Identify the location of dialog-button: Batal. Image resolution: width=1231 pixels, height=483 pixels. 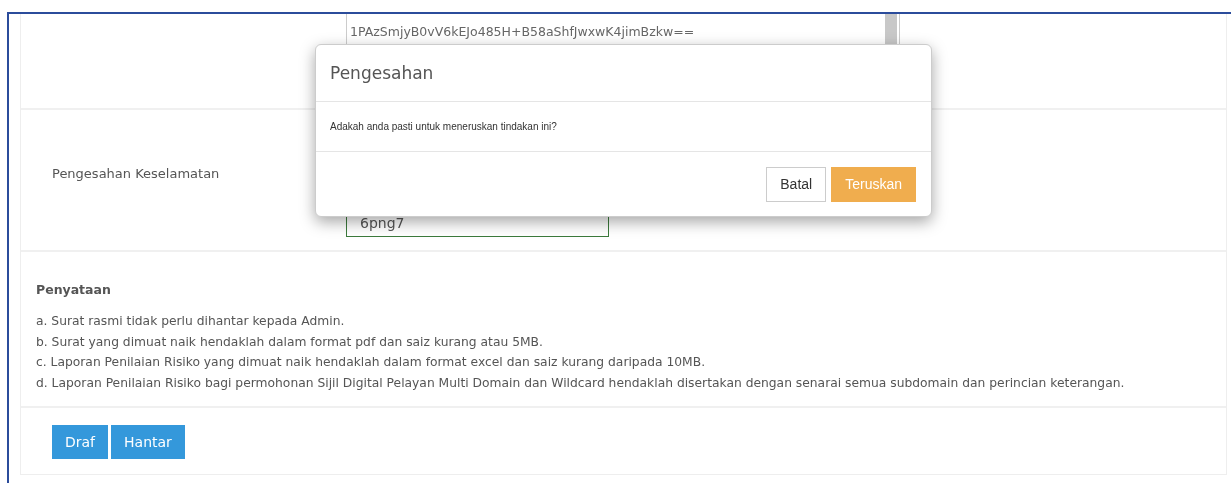
(796, 184).